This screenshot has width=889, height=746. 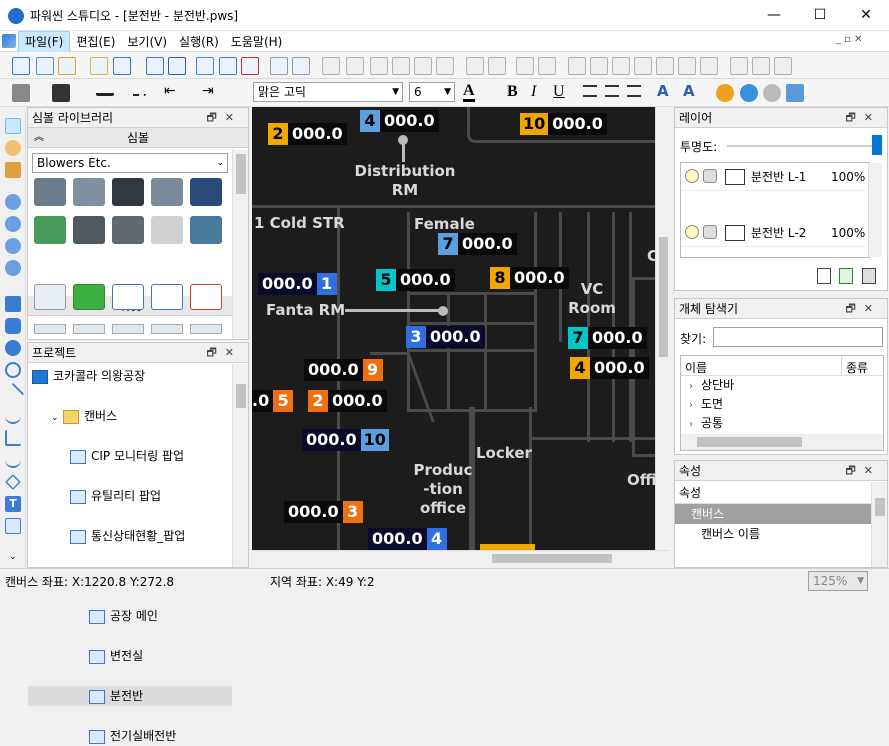 I want to click on motor-icon, so click(x=167, y=192).